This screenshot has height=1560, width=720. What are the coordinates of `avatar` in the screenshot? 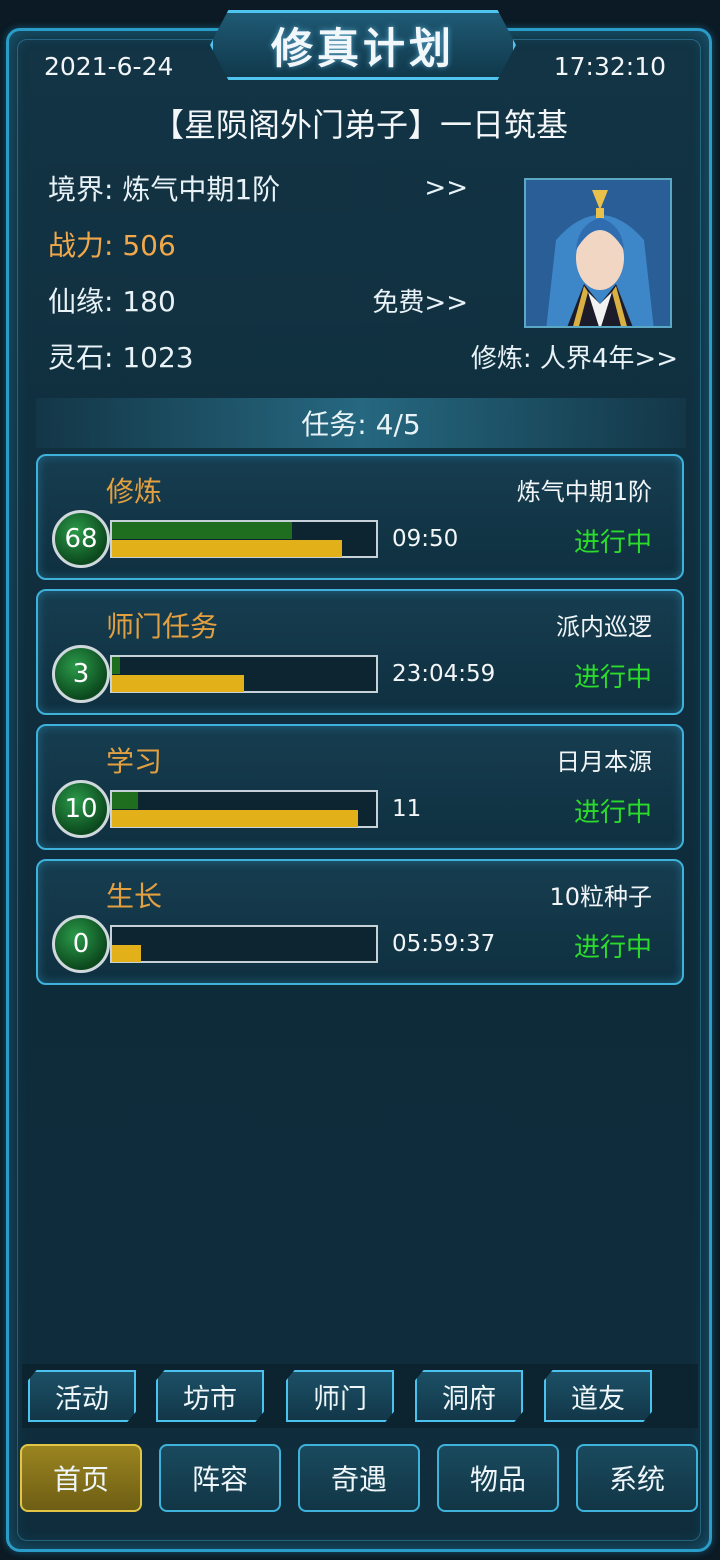 It's located at (598, 253).